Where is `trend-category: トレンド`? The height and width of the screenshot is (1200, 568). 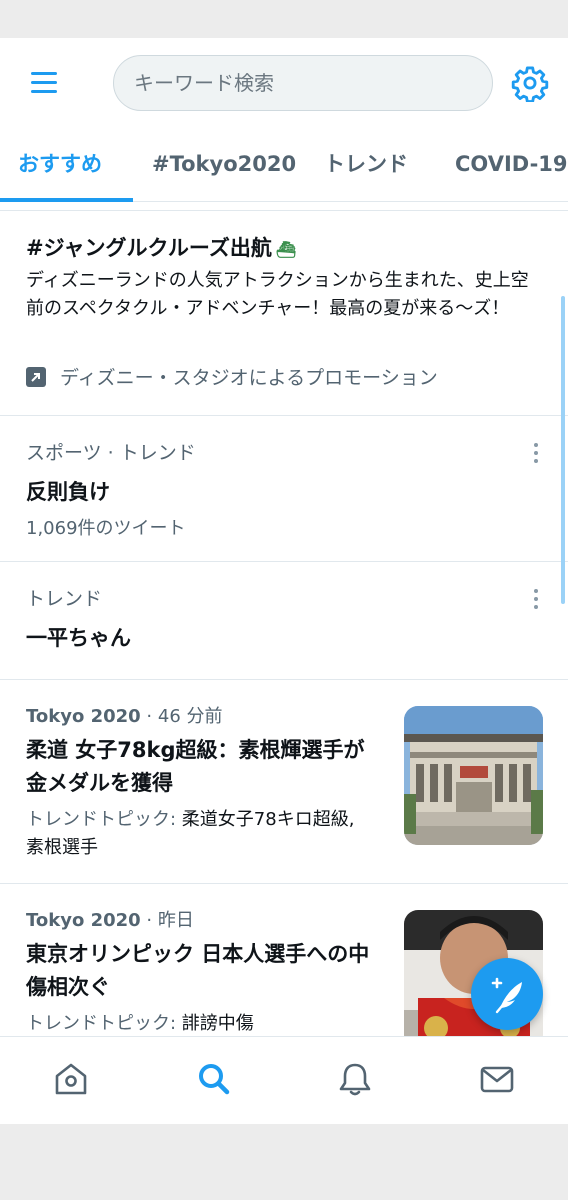 trend-category: トレンド is located at coordinates (64, 599).